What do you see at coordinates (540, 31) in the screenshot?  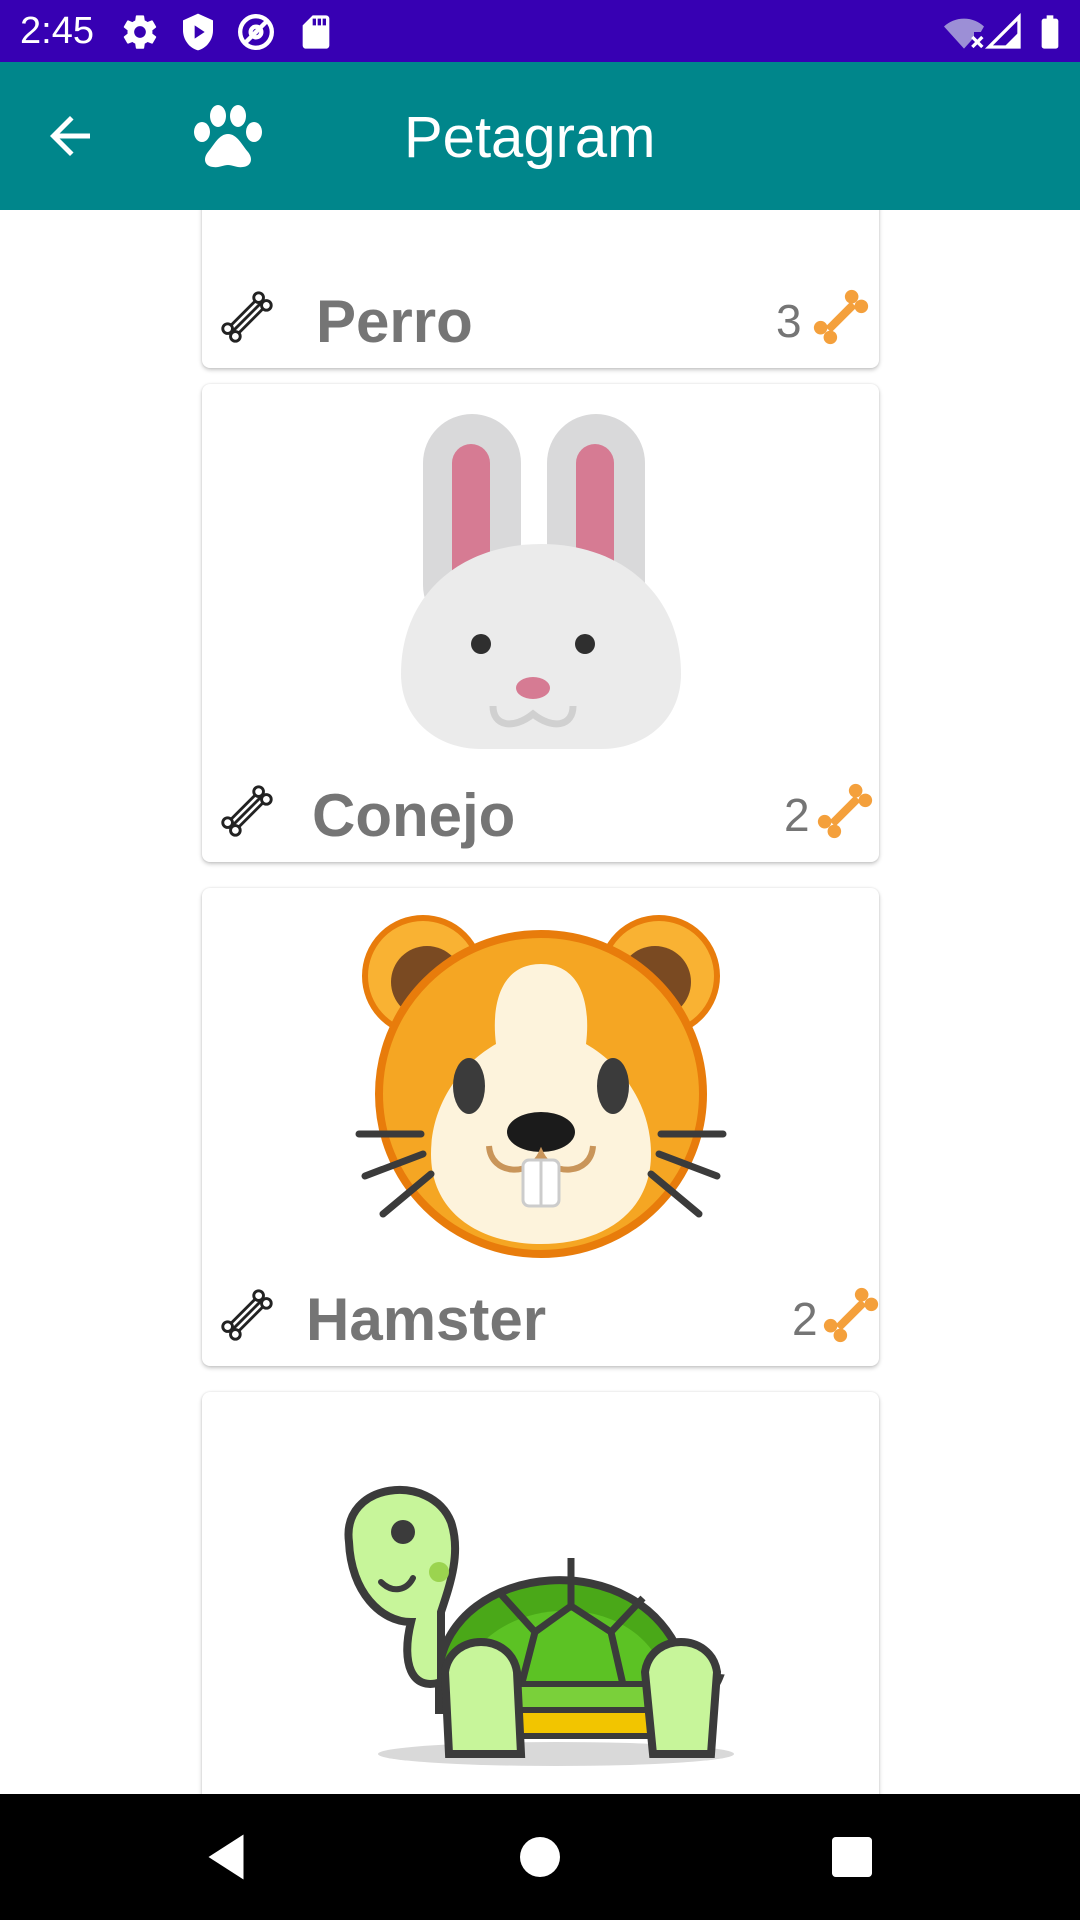 I see `status-bar: 2:45` at bounding box center [540, 31].